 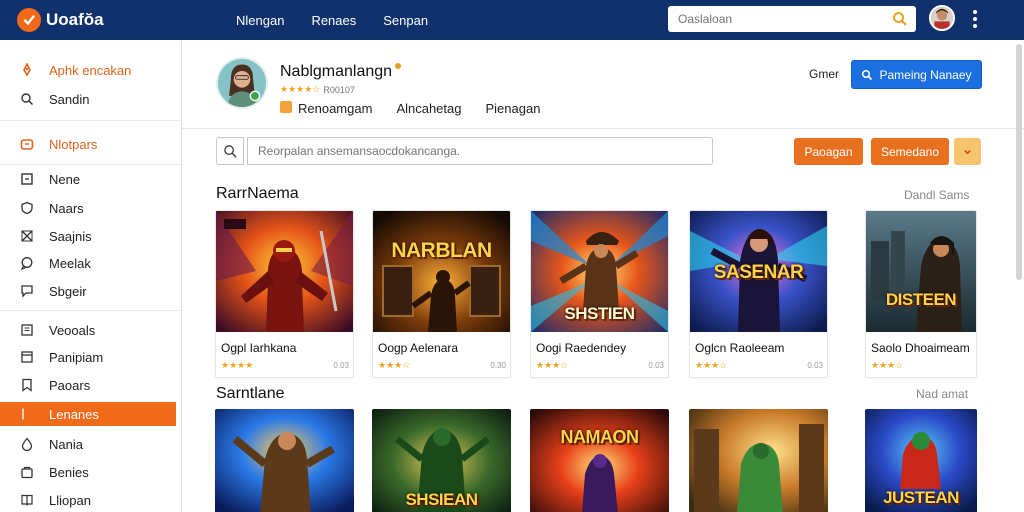 What do you see at coordinates (69, 472) in the screenshot?
I see `sidebar-item-label: Benies` at bounding box center [69, 472].